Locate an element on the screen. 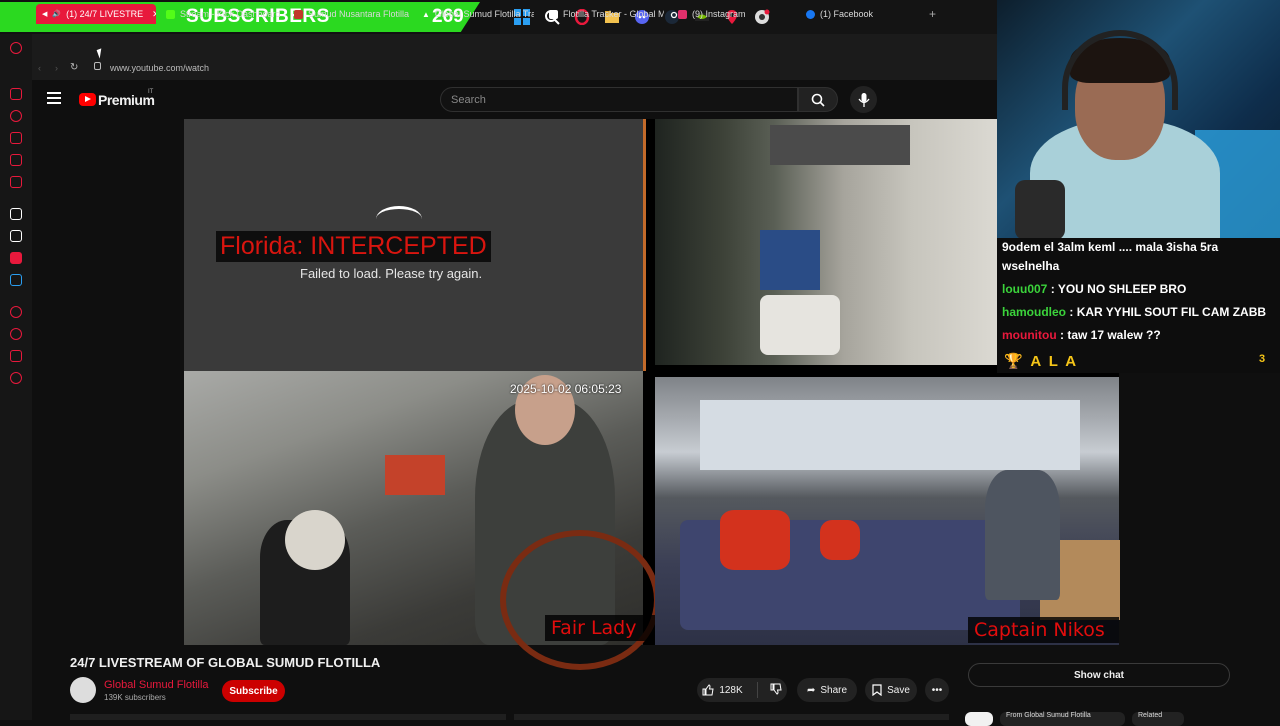 This screenshot has height=726, width=1280. trophy-icon: 🏆 is located at coordinates (1014, 361).